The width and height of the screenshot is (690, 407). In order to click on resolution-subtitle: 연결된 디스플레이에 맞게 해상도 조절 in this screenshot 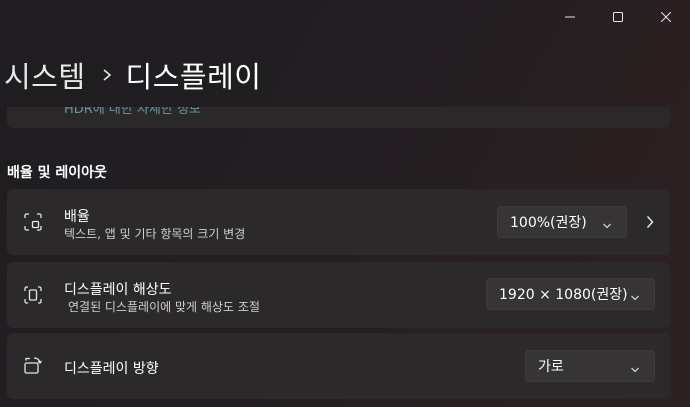, I will do `click(164, 307)`.